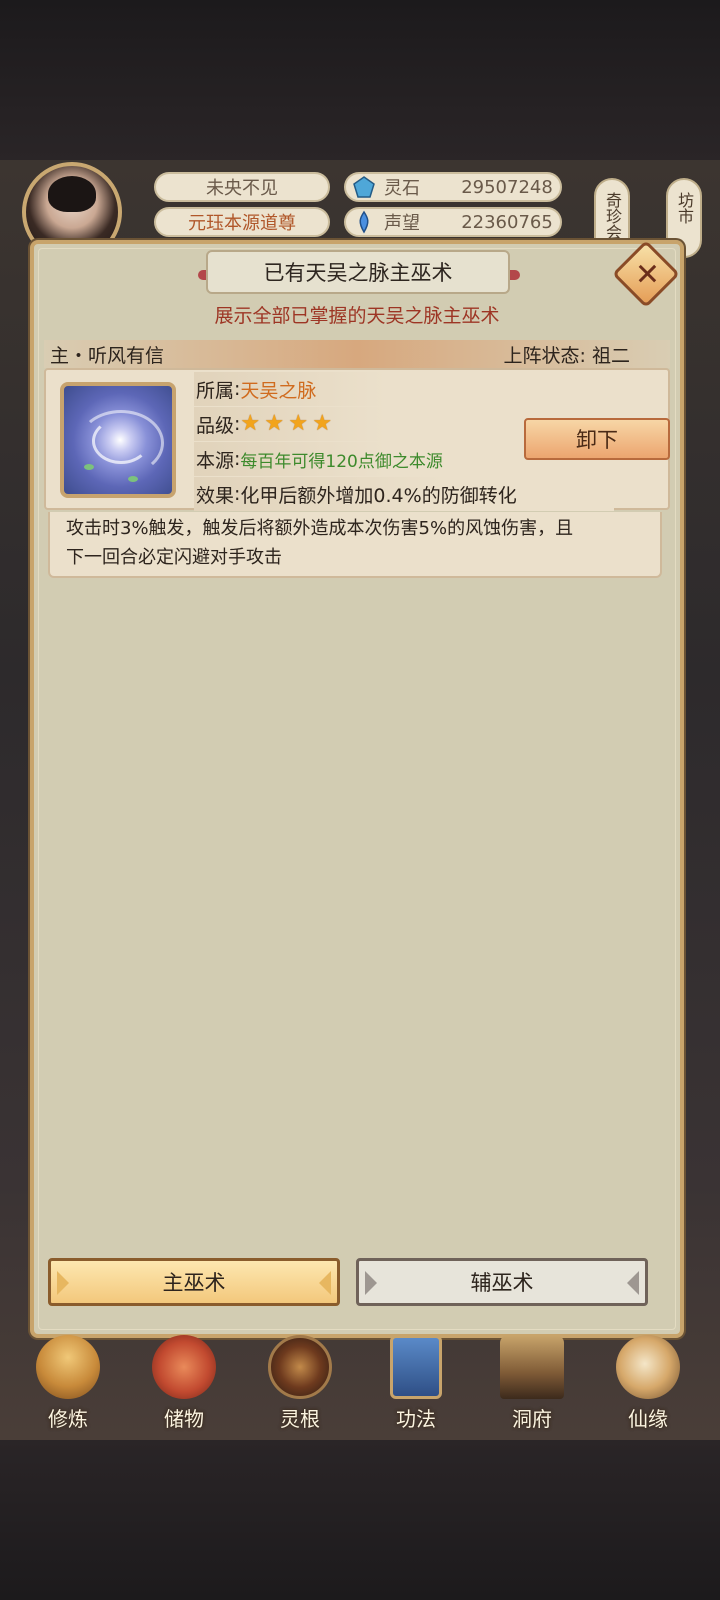 Image resolution: width=720 pixels, height=1600 pixels. What do you see at coordinates (684, 208) in the screenshot?
I see `side-tab-label: 坊市` at bounding box center [684, 208].